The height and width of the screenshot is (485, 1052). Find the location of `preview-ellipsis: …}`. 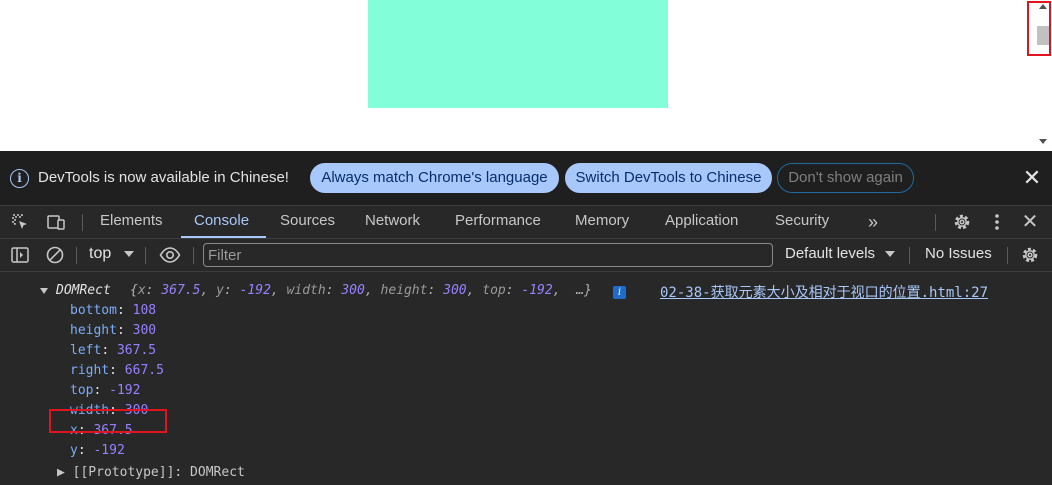

preview-ellipsis: …} is located at coordinates (584, 290).